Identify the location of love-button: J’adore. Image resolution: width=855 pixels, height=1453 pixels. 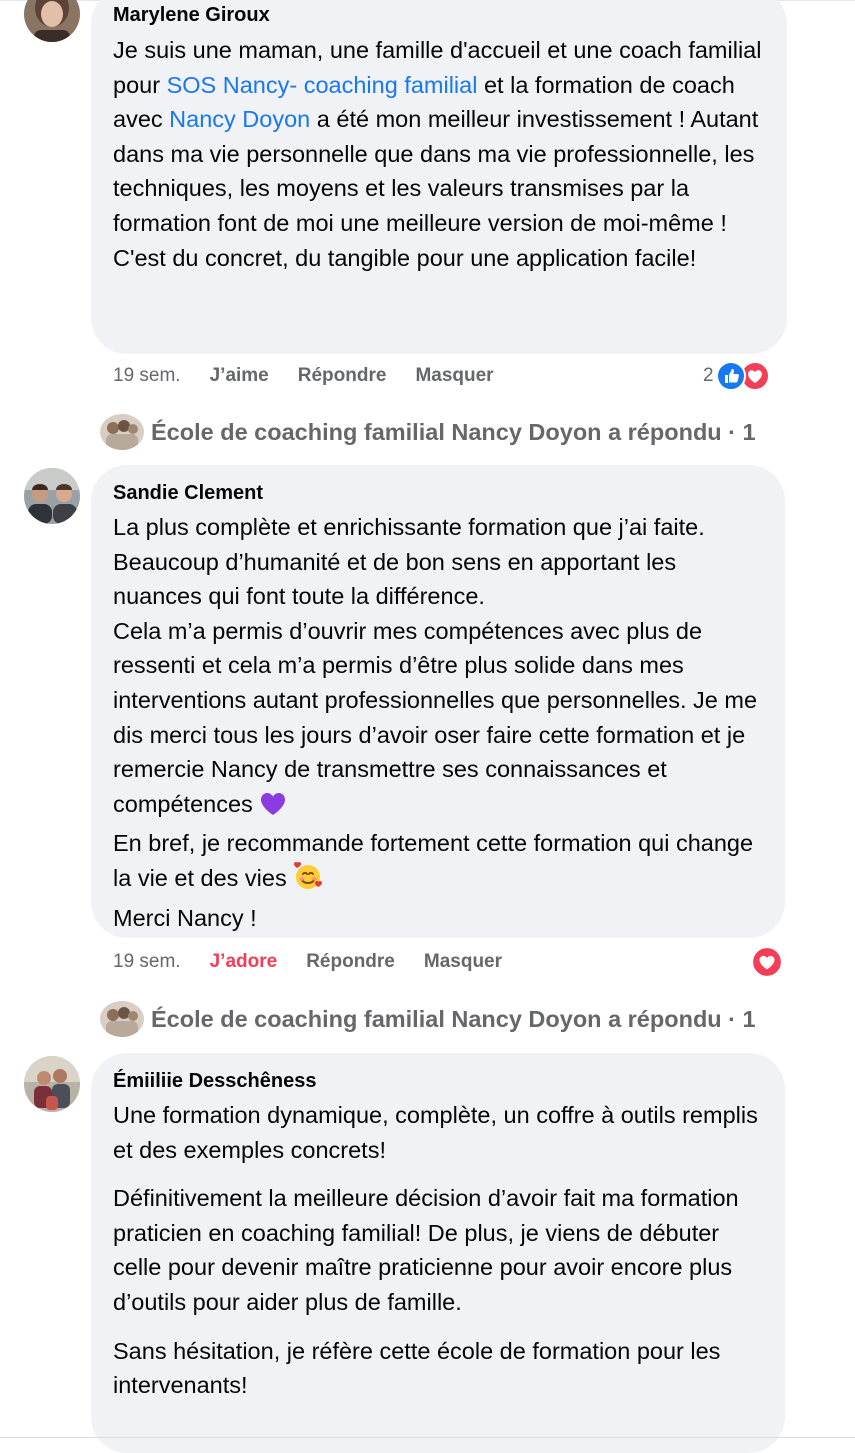
(244, 962).